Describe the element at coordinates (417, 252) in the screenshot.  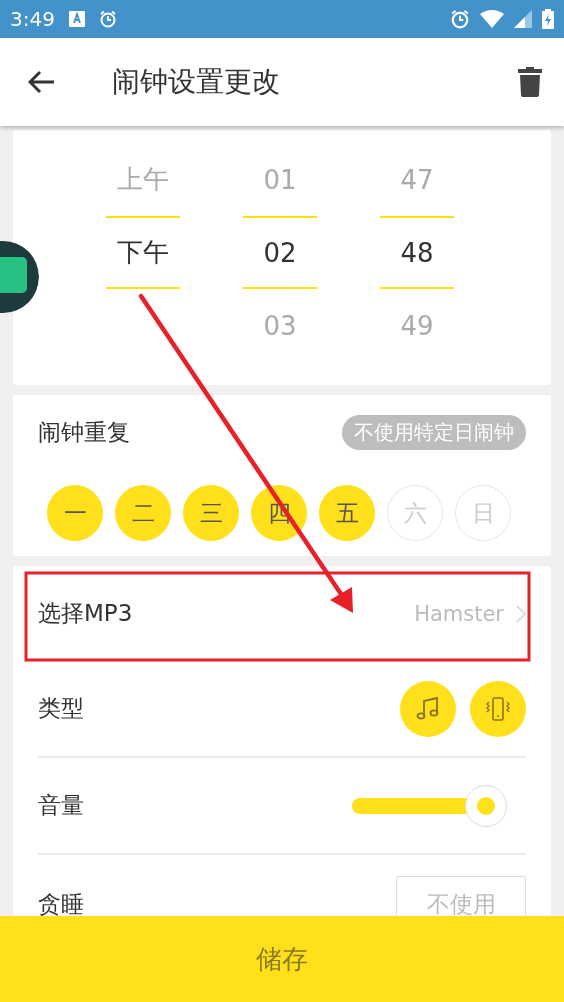
I see `picker-value: 48` at that location.